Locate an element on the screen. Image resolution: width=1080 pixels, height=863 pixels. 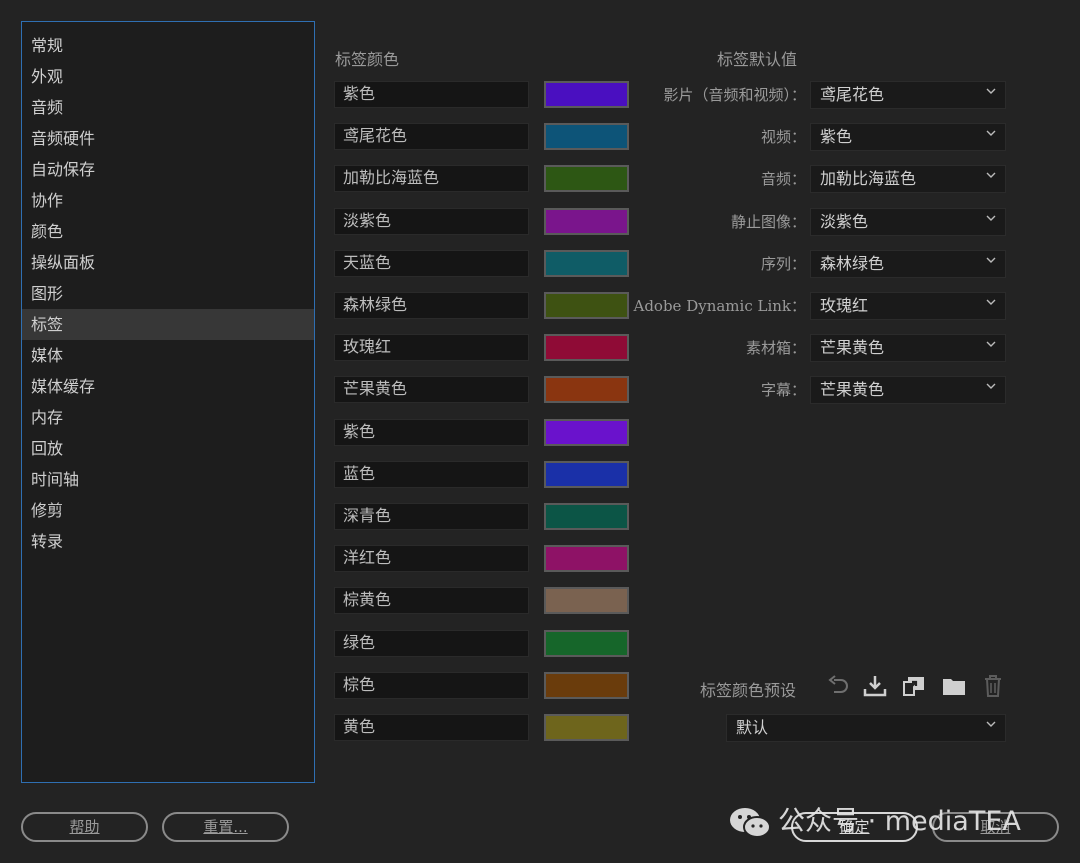
sidebar-item: 媒体缓存 is located at coordinates (168, 386).